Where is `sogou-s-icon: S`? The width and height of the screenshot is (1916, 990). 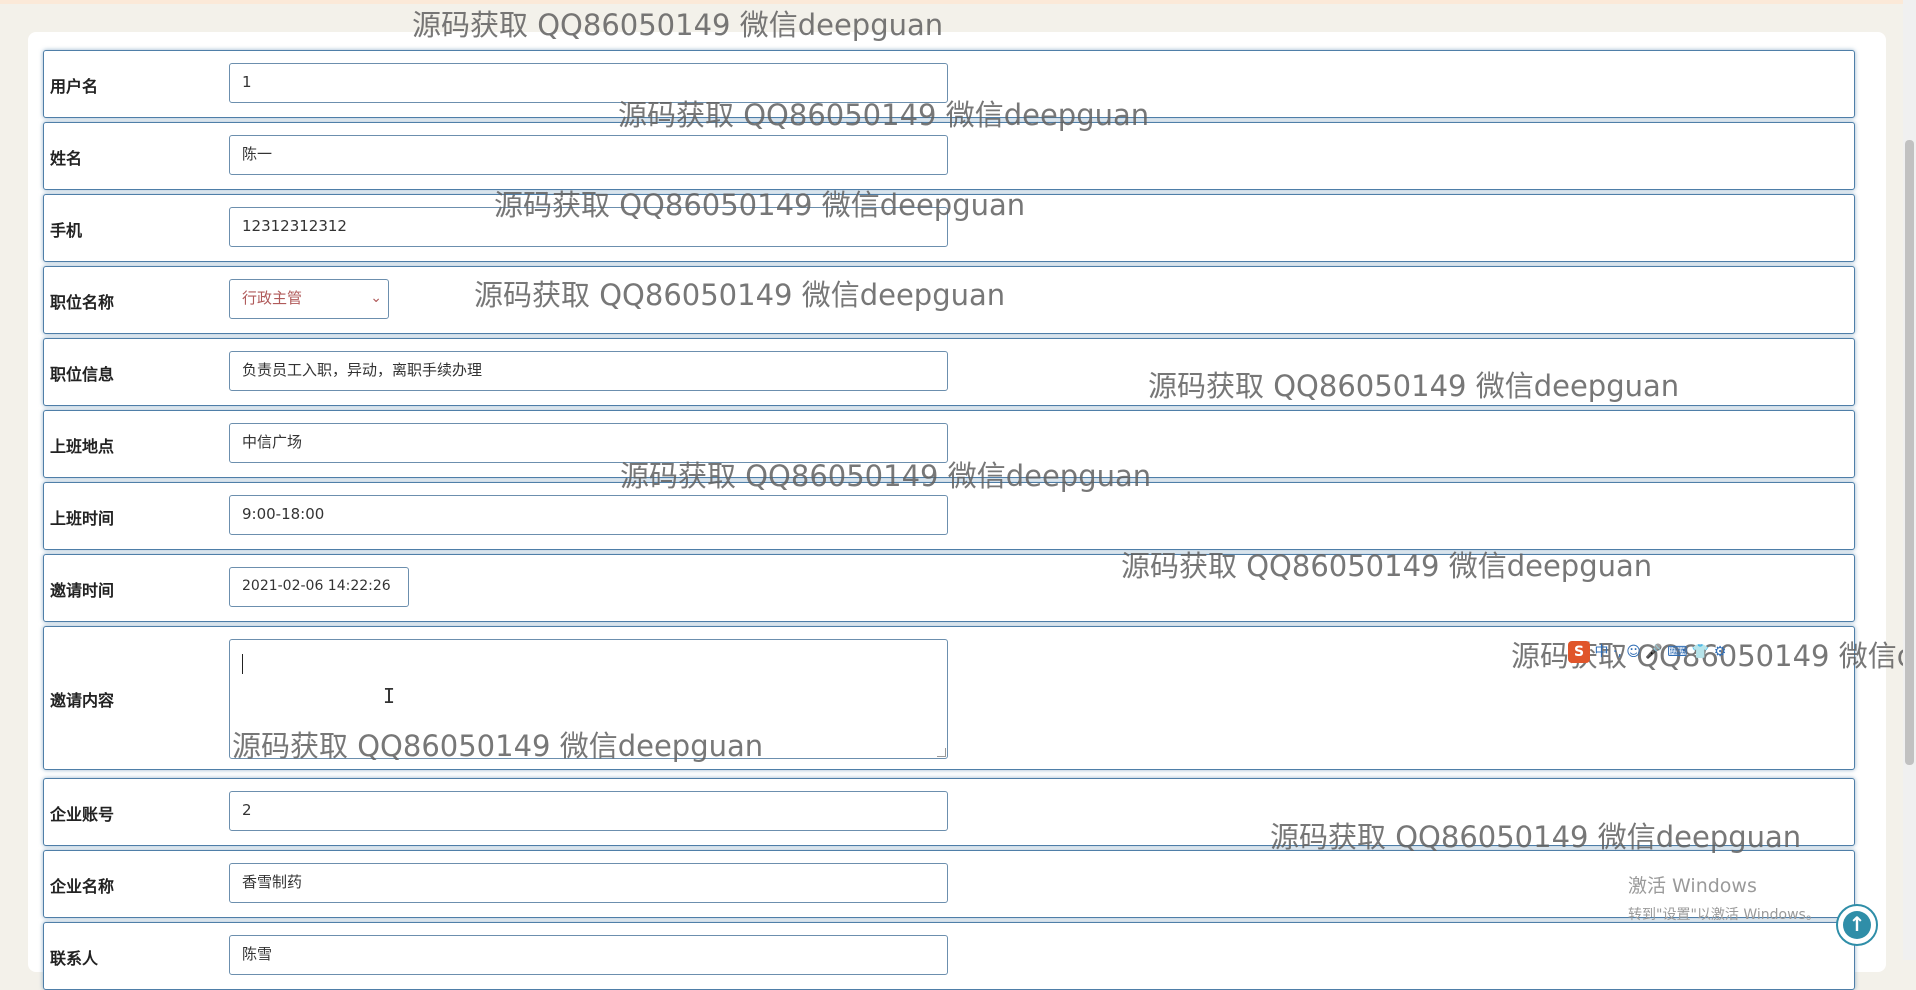
sogou-s-icon: S is located at coordinates (1579, 652).